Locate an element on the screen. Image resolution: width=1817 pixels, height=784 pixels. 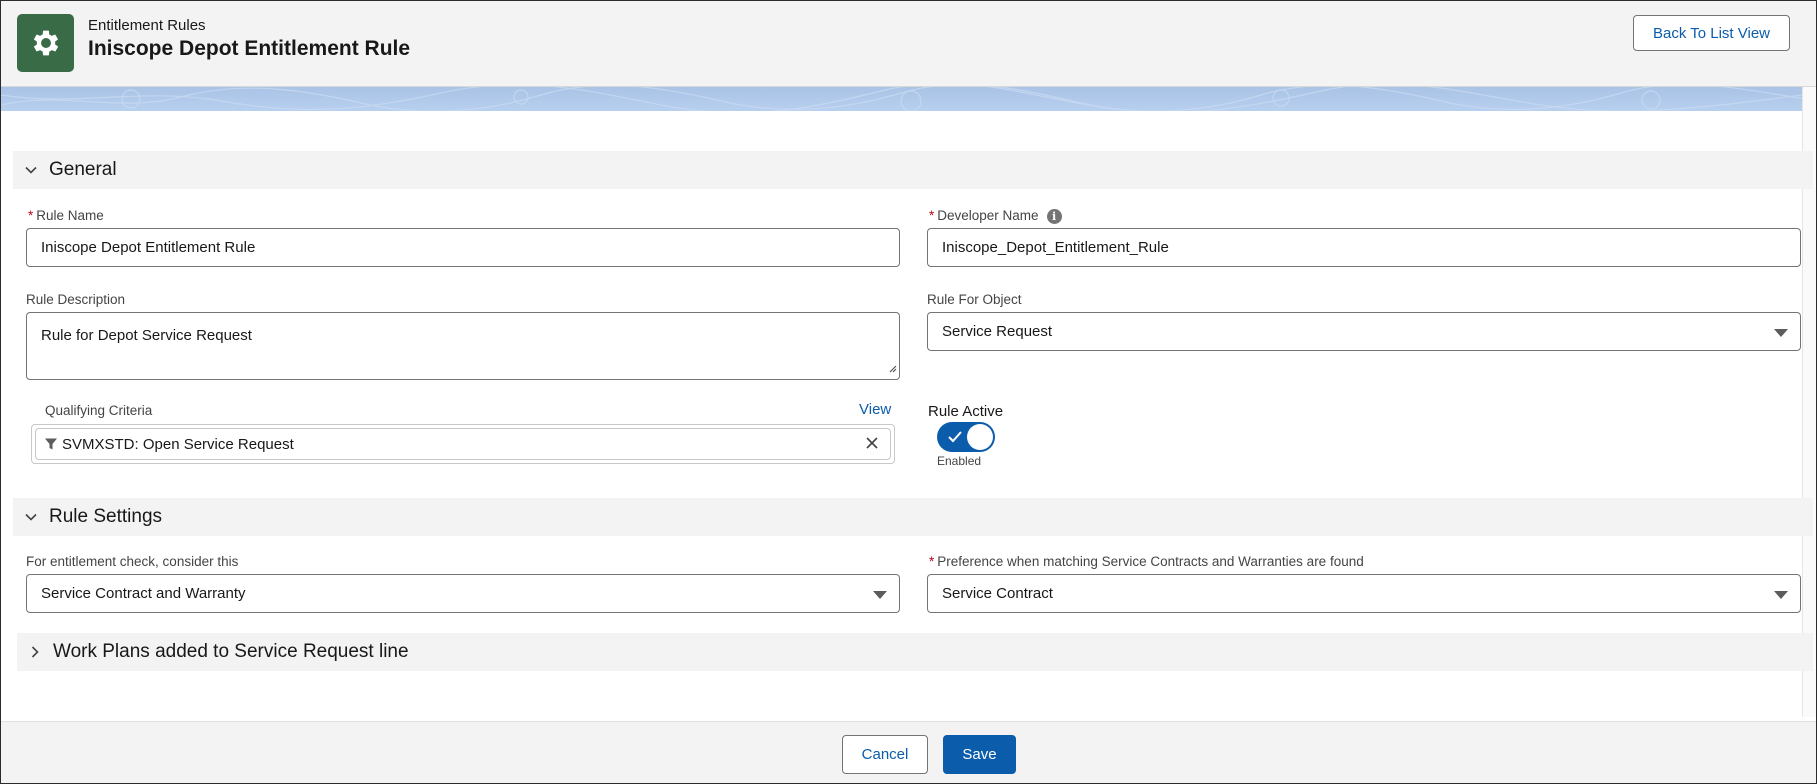
close-icon is located at coordinates (872, 445).